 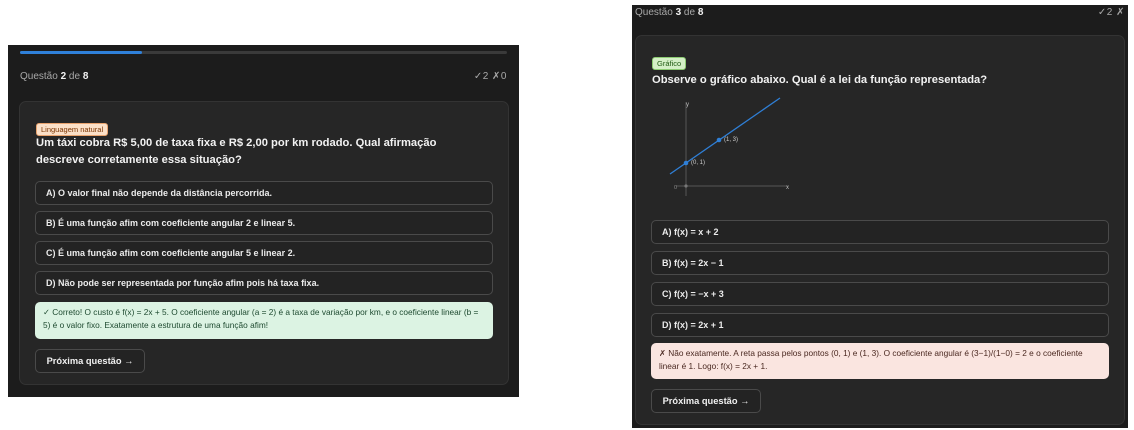 What do you see at coordinates (880, 263) in the screenshot?
I see `answer-option-b: B) f(x) = 2x − 1` at bounding box center [880, 263].